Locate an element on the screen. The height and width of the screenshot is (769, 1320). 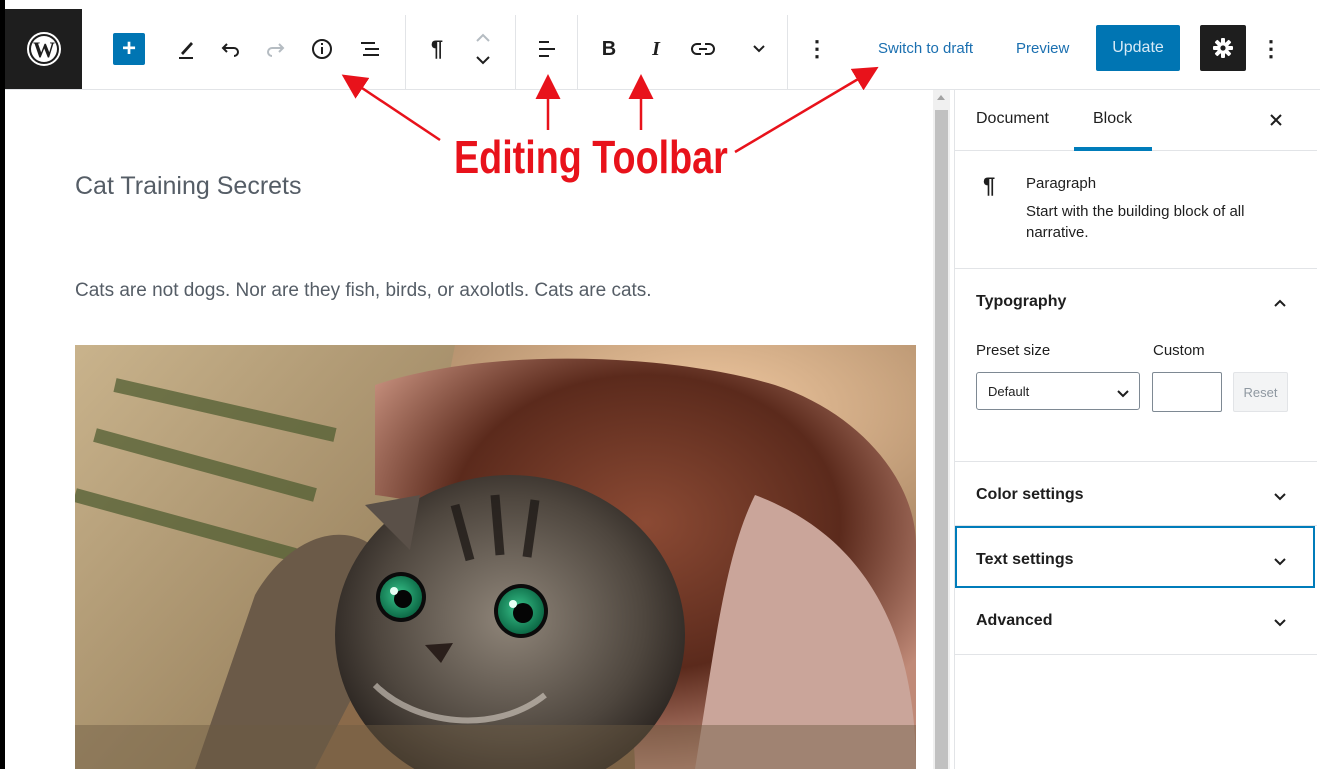
svg-text: W is located at coordinates (44, 49).